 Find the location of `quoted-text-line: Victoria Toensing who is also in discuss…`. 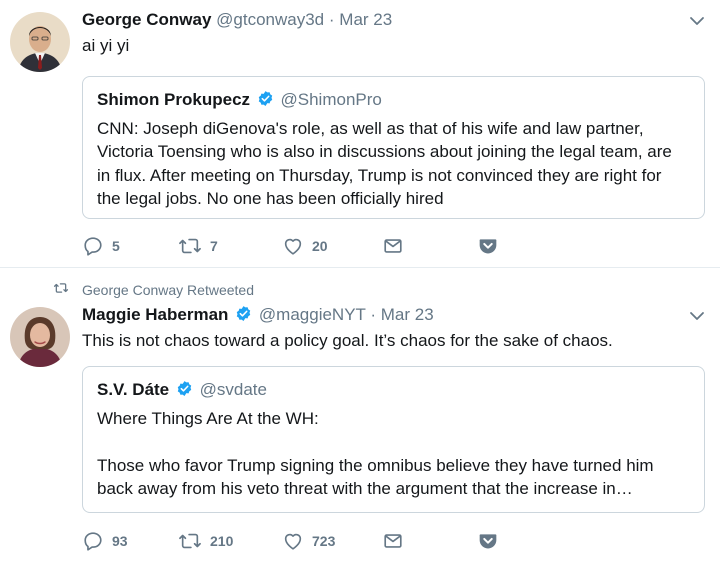

quoted-text-line: Victoria Toensing who is also in discuss… is located at coordinates (384, 151).